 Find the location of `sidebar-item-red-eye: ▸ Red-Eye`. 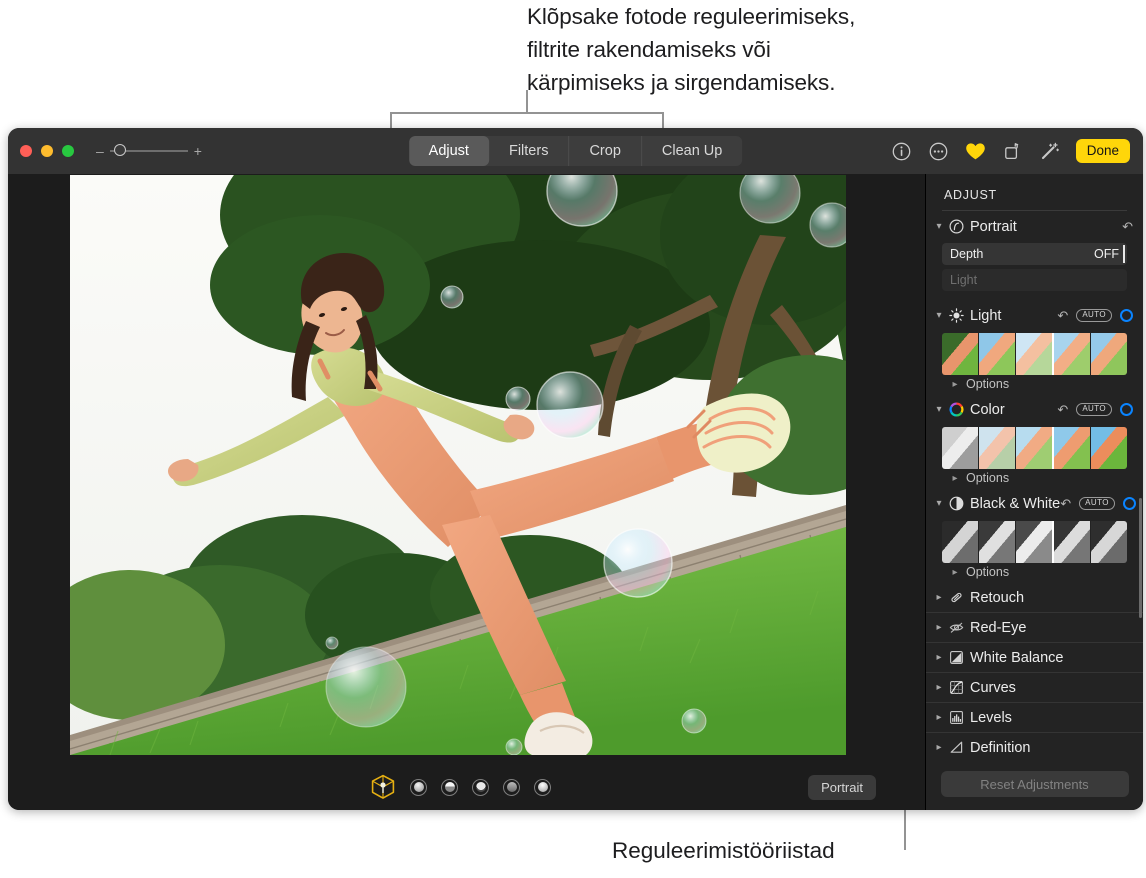

sidebar-item-red-eye: ▸ Red-Eye is located at coordinates (1034, 628).